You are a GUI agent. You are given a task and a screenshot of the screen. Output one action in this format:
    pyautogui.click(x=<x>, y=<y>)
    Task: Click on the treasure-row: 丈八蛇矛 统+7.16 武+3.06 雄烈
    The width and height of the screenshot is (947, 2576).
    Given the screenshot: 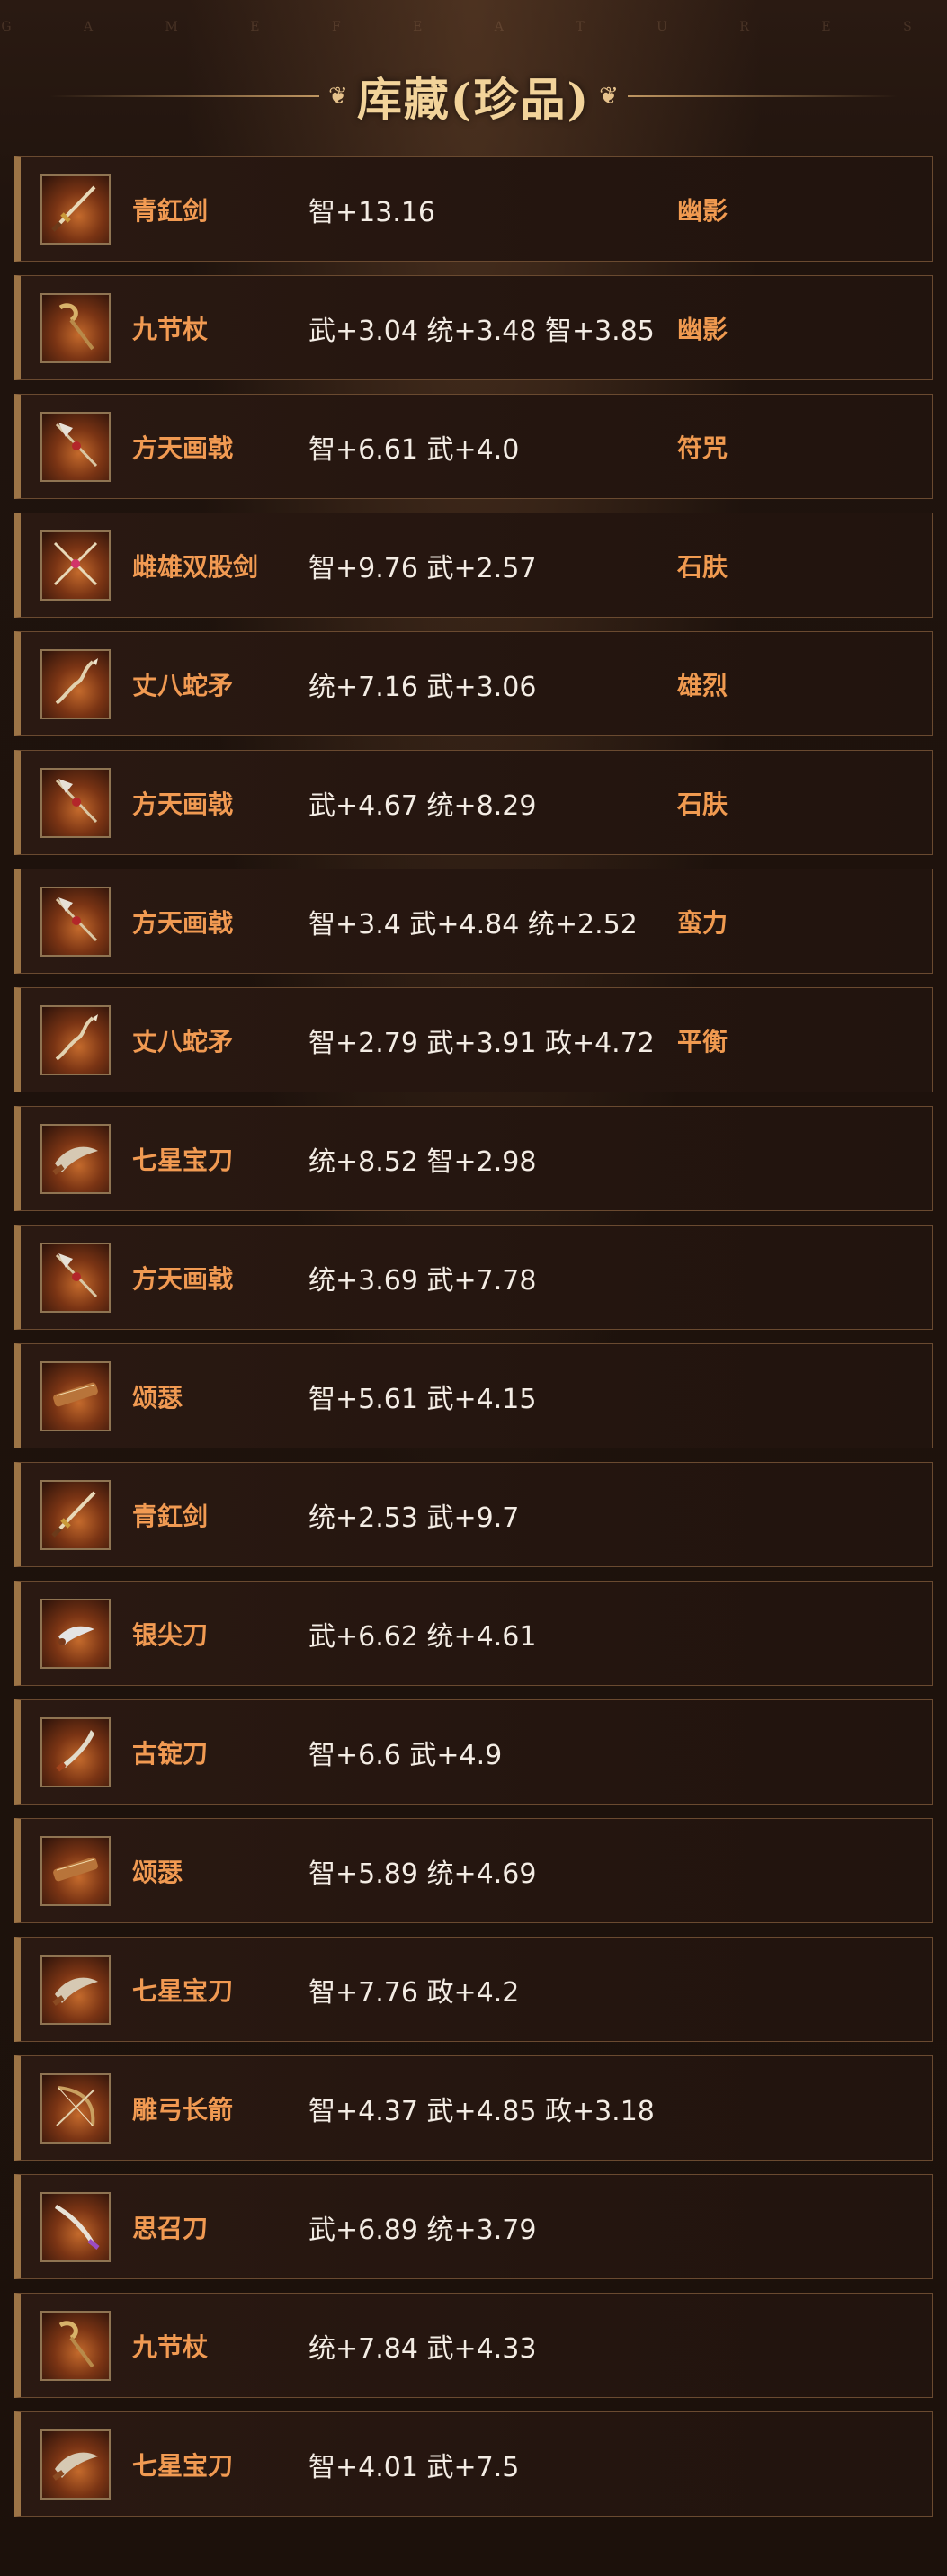 What is the action you would take?
    pyautogui.click(x=473, y=683)
    